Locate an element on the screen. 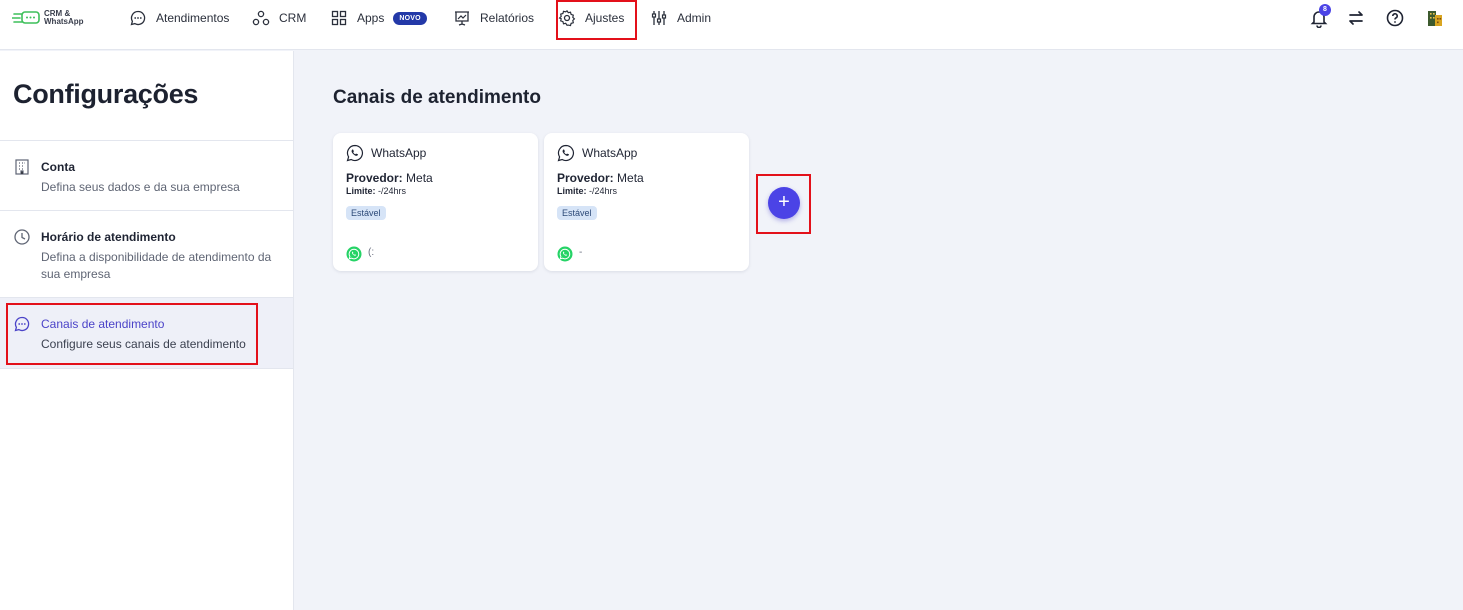 The image size is (1463, 610). nav-label: Admin is located at coordinates (694, 18).